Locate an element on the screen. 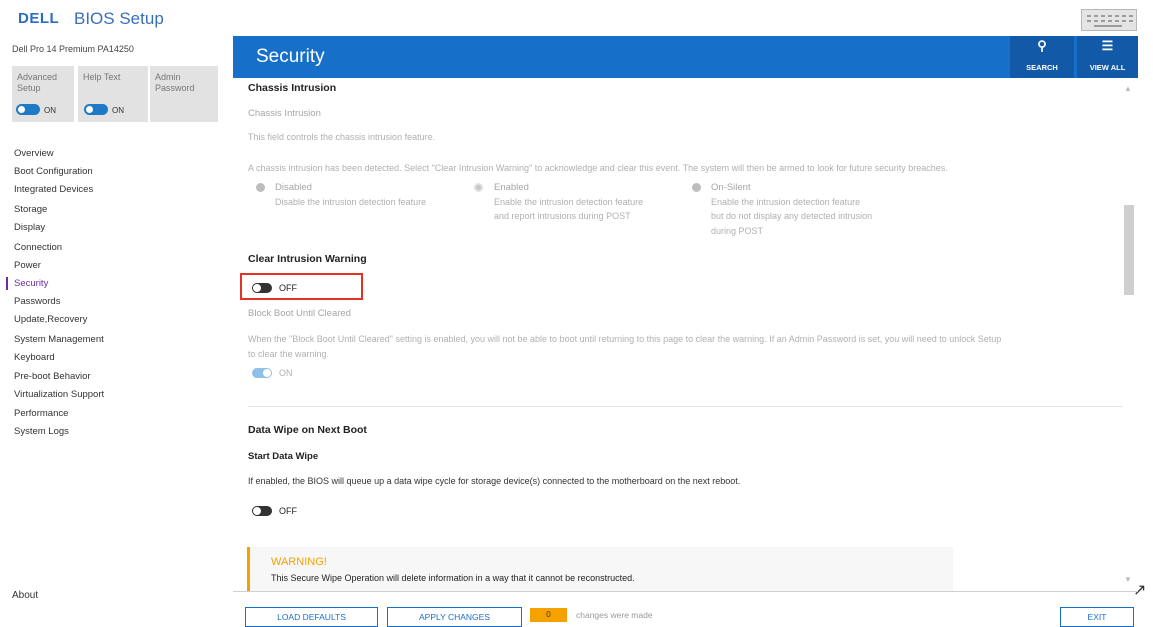 Image resolution: width=1153 pixels, height=627 pixels. option-enabled-desc-2: and report intrusions during POST is located at coordinates (562, 216).